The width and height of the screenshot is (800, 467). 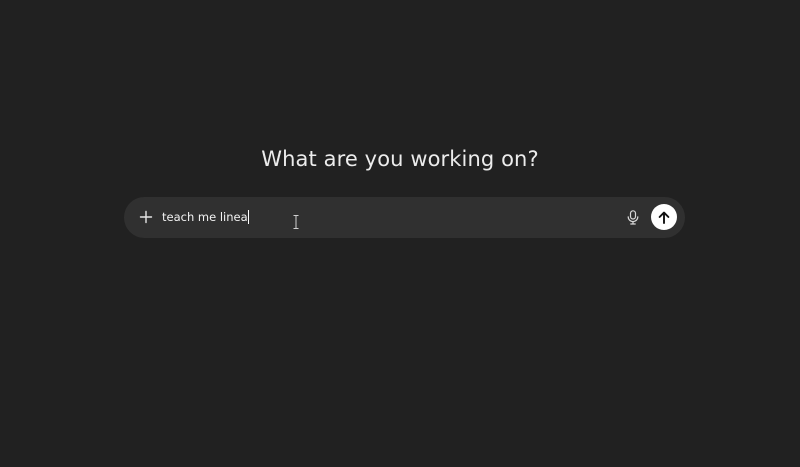 I want to click on prompt-input: teach me linea, so click(x=382, y=217).